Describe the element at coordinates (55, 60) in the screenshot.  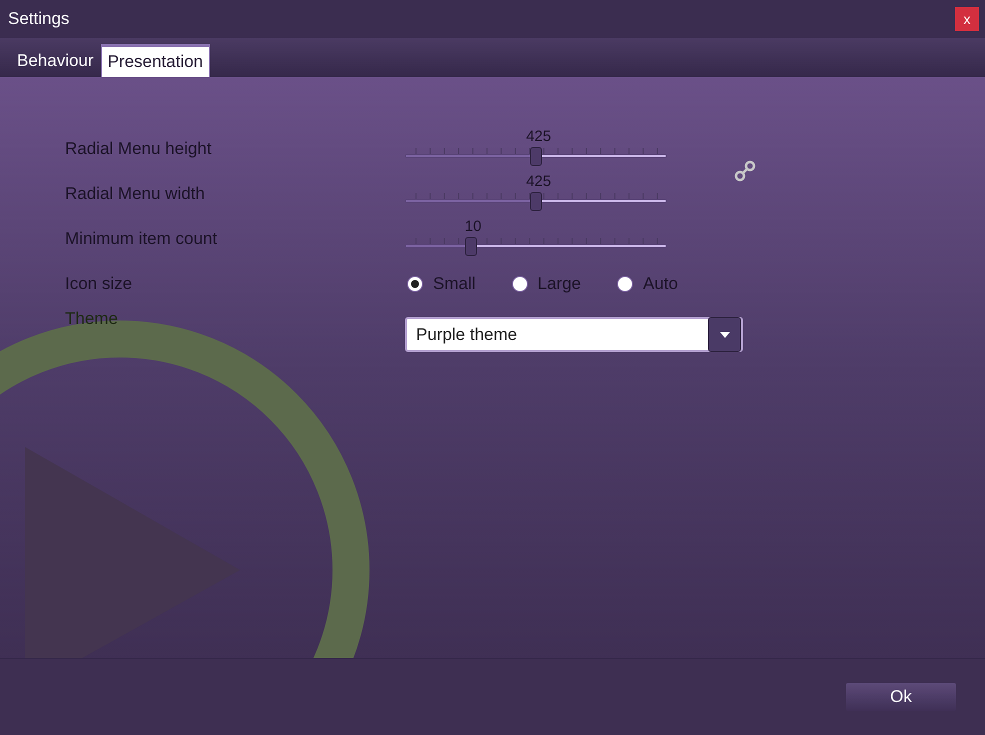
I see `tab: Behaviour` at that location.